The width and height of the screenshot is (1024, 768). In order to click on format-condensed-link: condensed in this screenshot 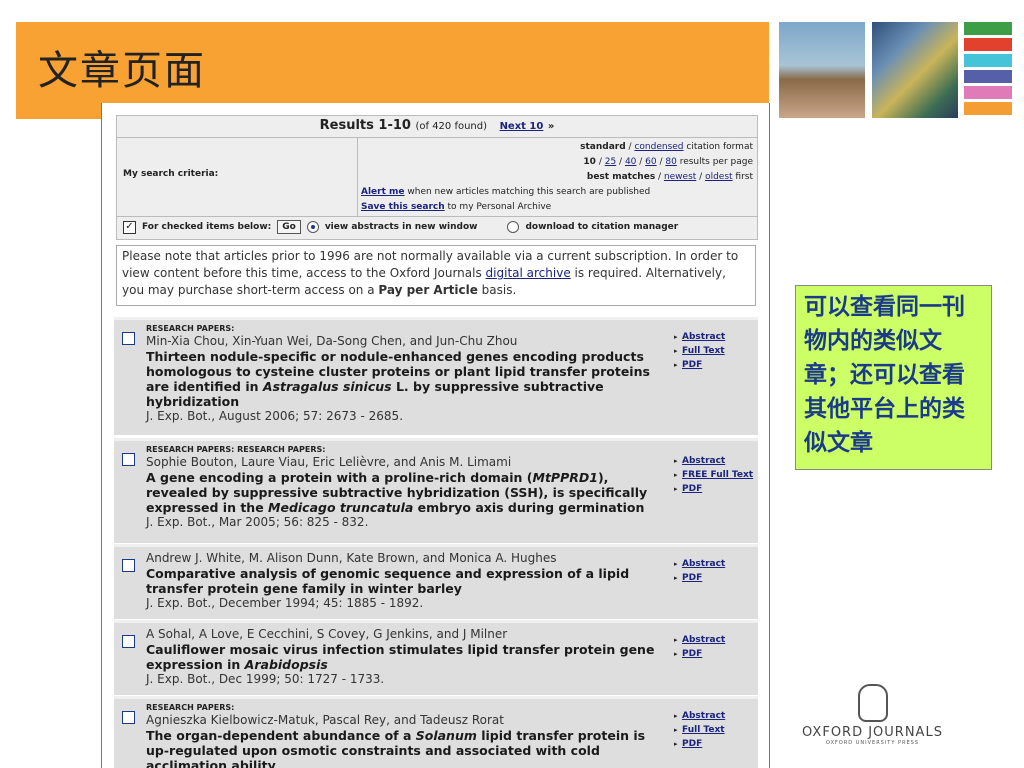, I will do `click(658, 147)`.